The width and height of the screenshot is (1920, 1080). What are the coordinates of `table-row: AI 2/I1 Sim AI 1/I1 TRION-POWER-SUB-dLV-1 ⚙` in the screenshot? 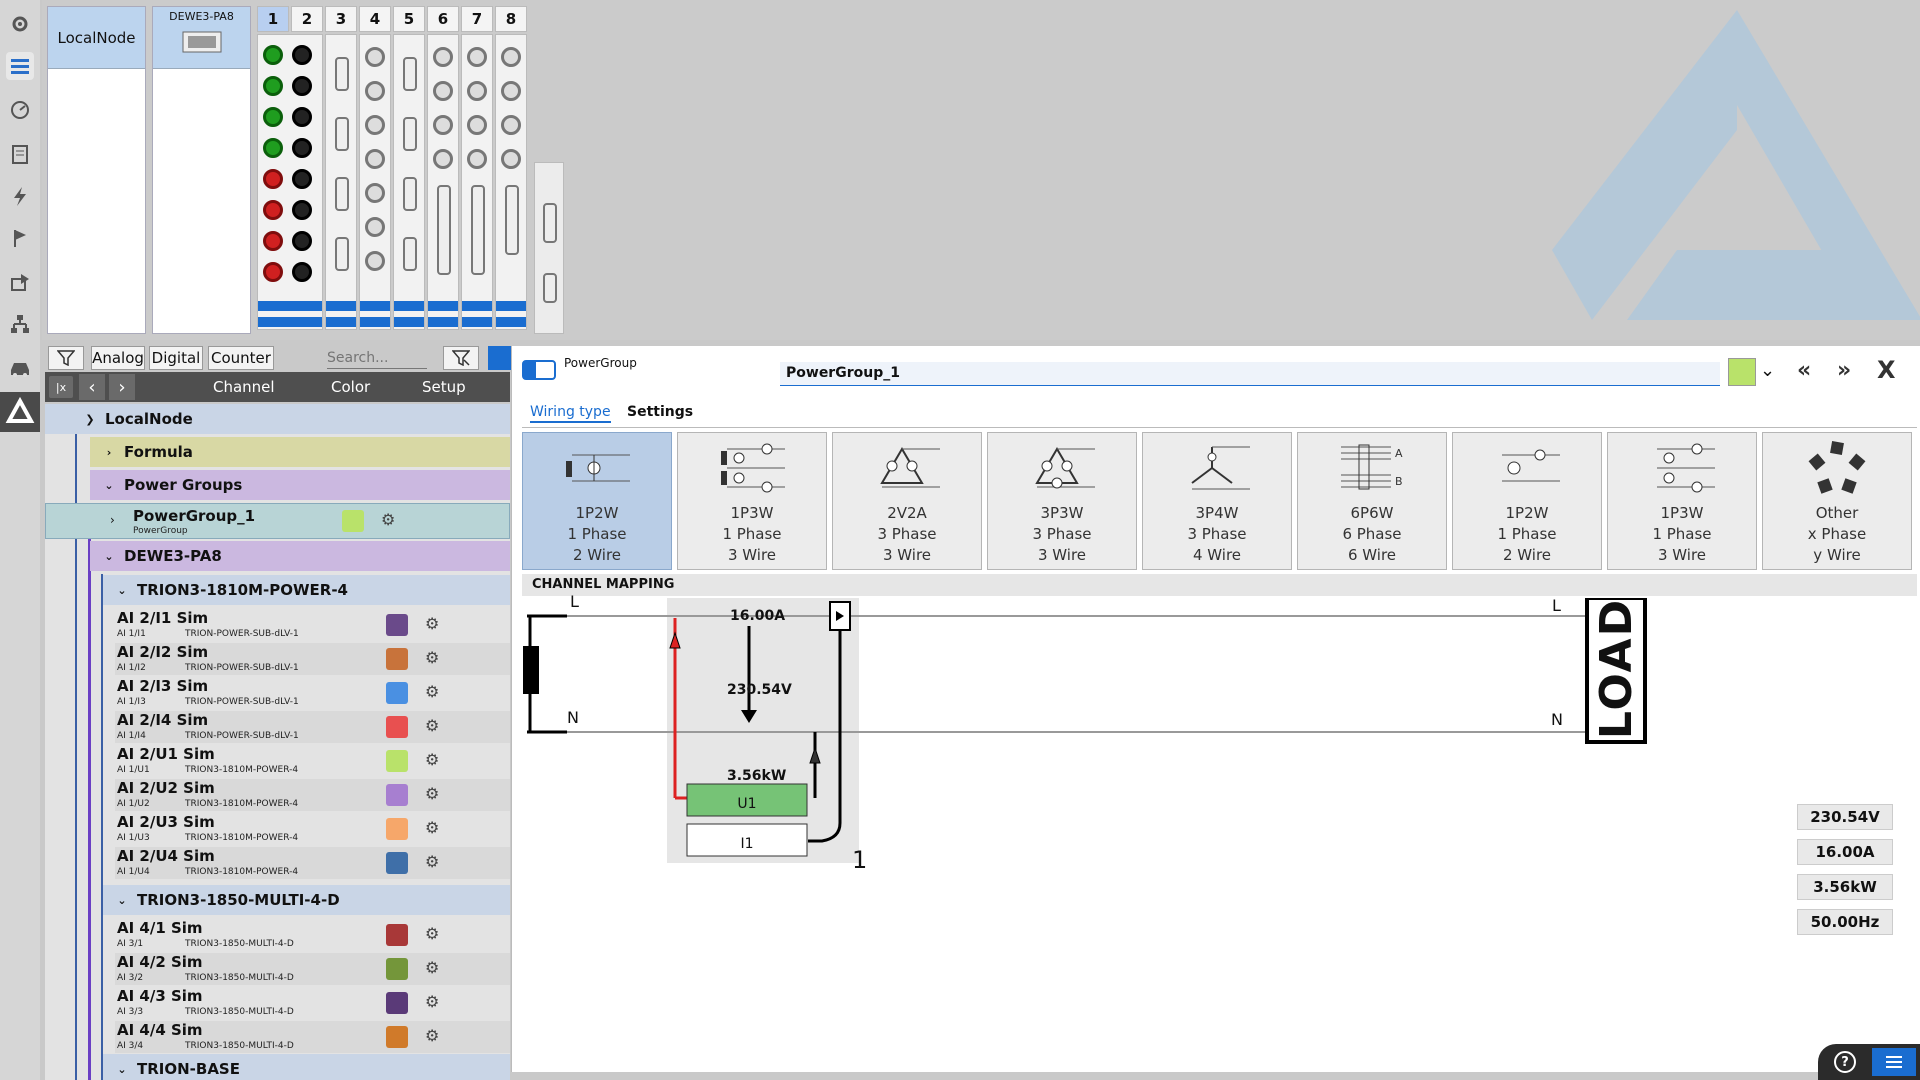 It's located at (312, 625).